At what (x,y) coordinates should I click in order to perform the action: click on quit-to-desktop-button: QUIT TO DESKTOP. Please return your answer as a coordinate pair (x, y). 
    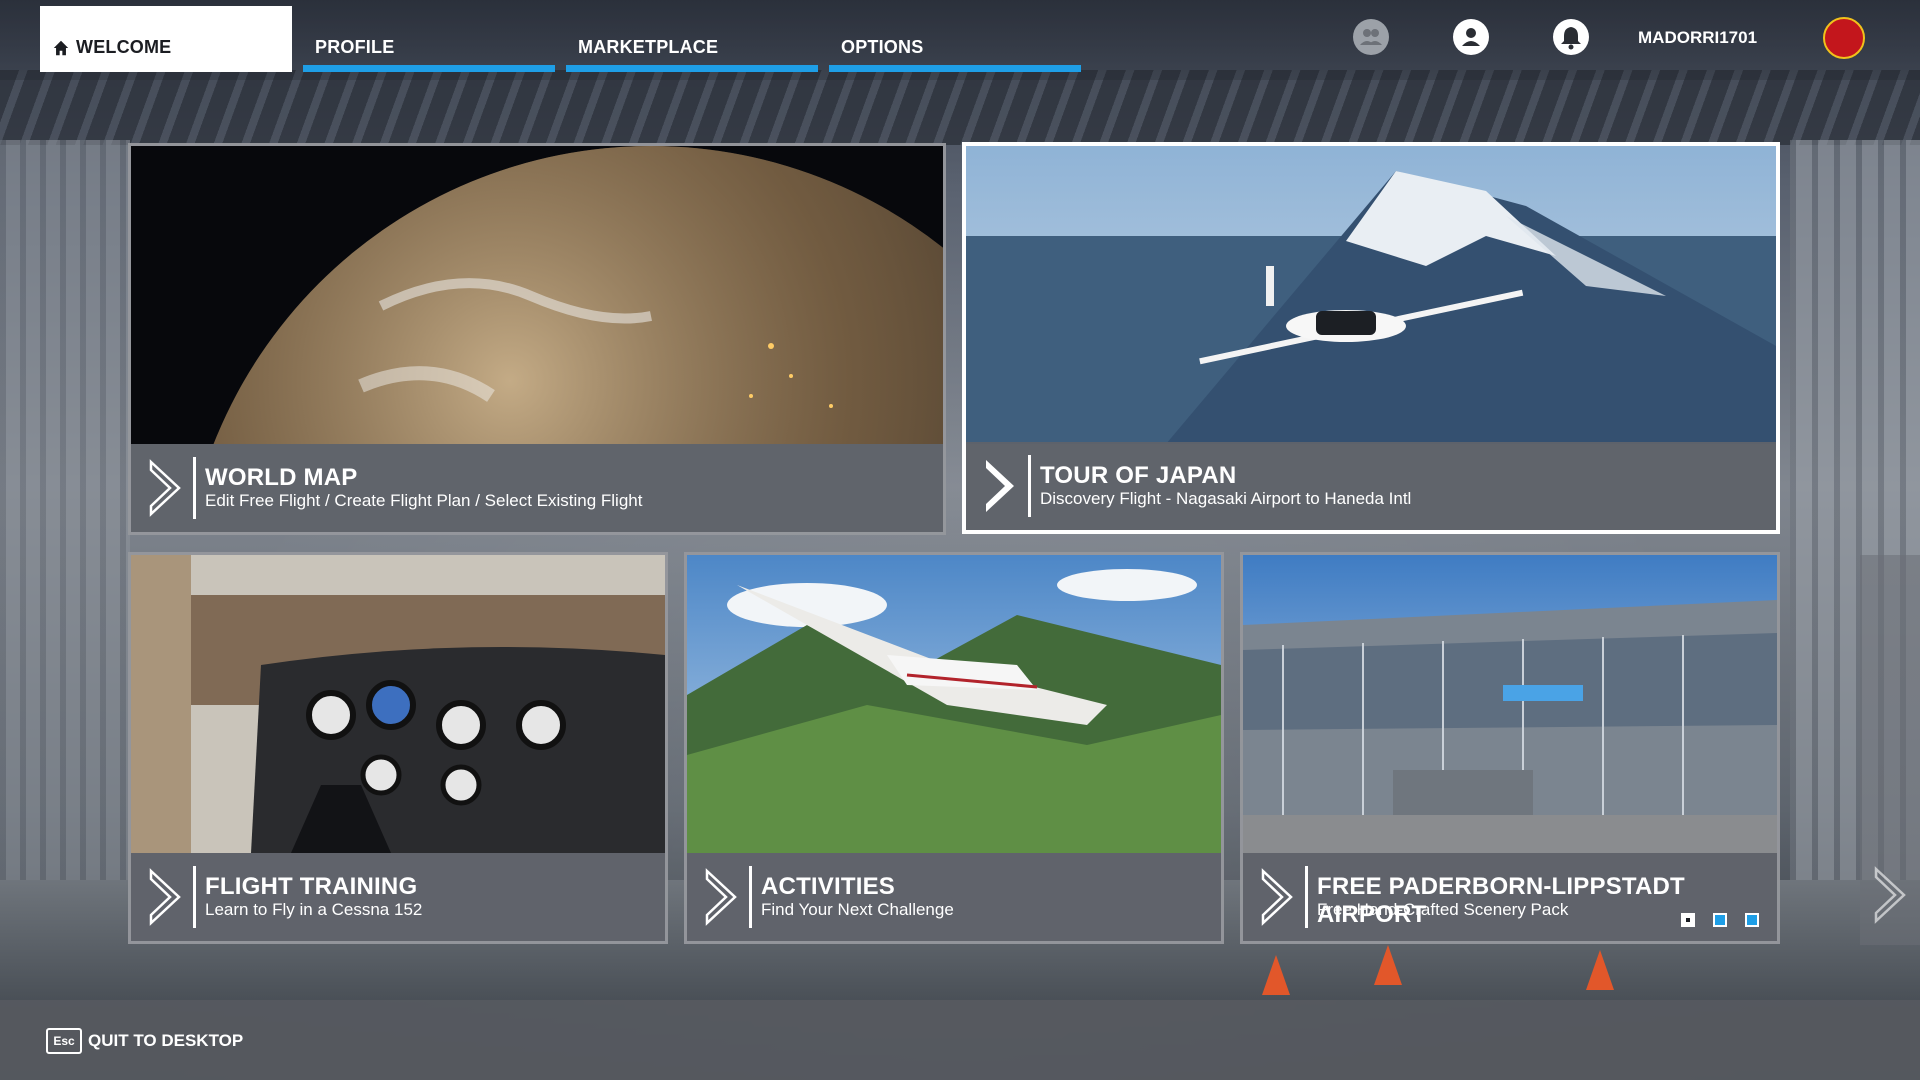
    Looking at the image, I should click on (165, 1041).